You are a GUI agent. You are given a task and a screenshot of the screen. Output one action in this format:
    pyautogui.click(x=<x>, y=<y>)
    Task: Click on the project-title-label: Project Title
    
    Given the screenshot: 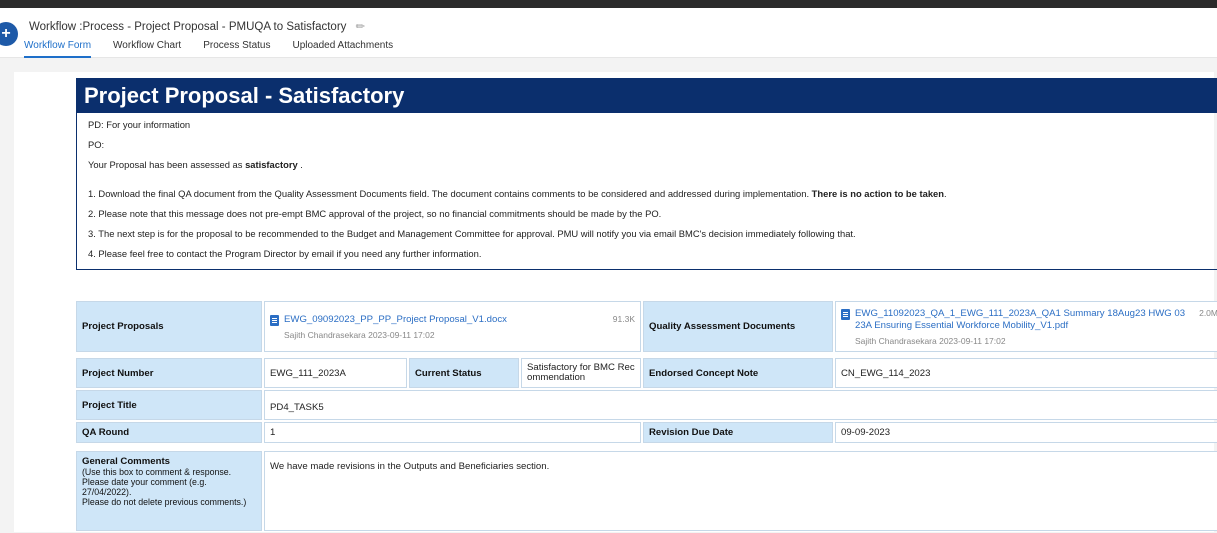 What is the action you would take?
    pyautogui.click(x=169, y=405)
    